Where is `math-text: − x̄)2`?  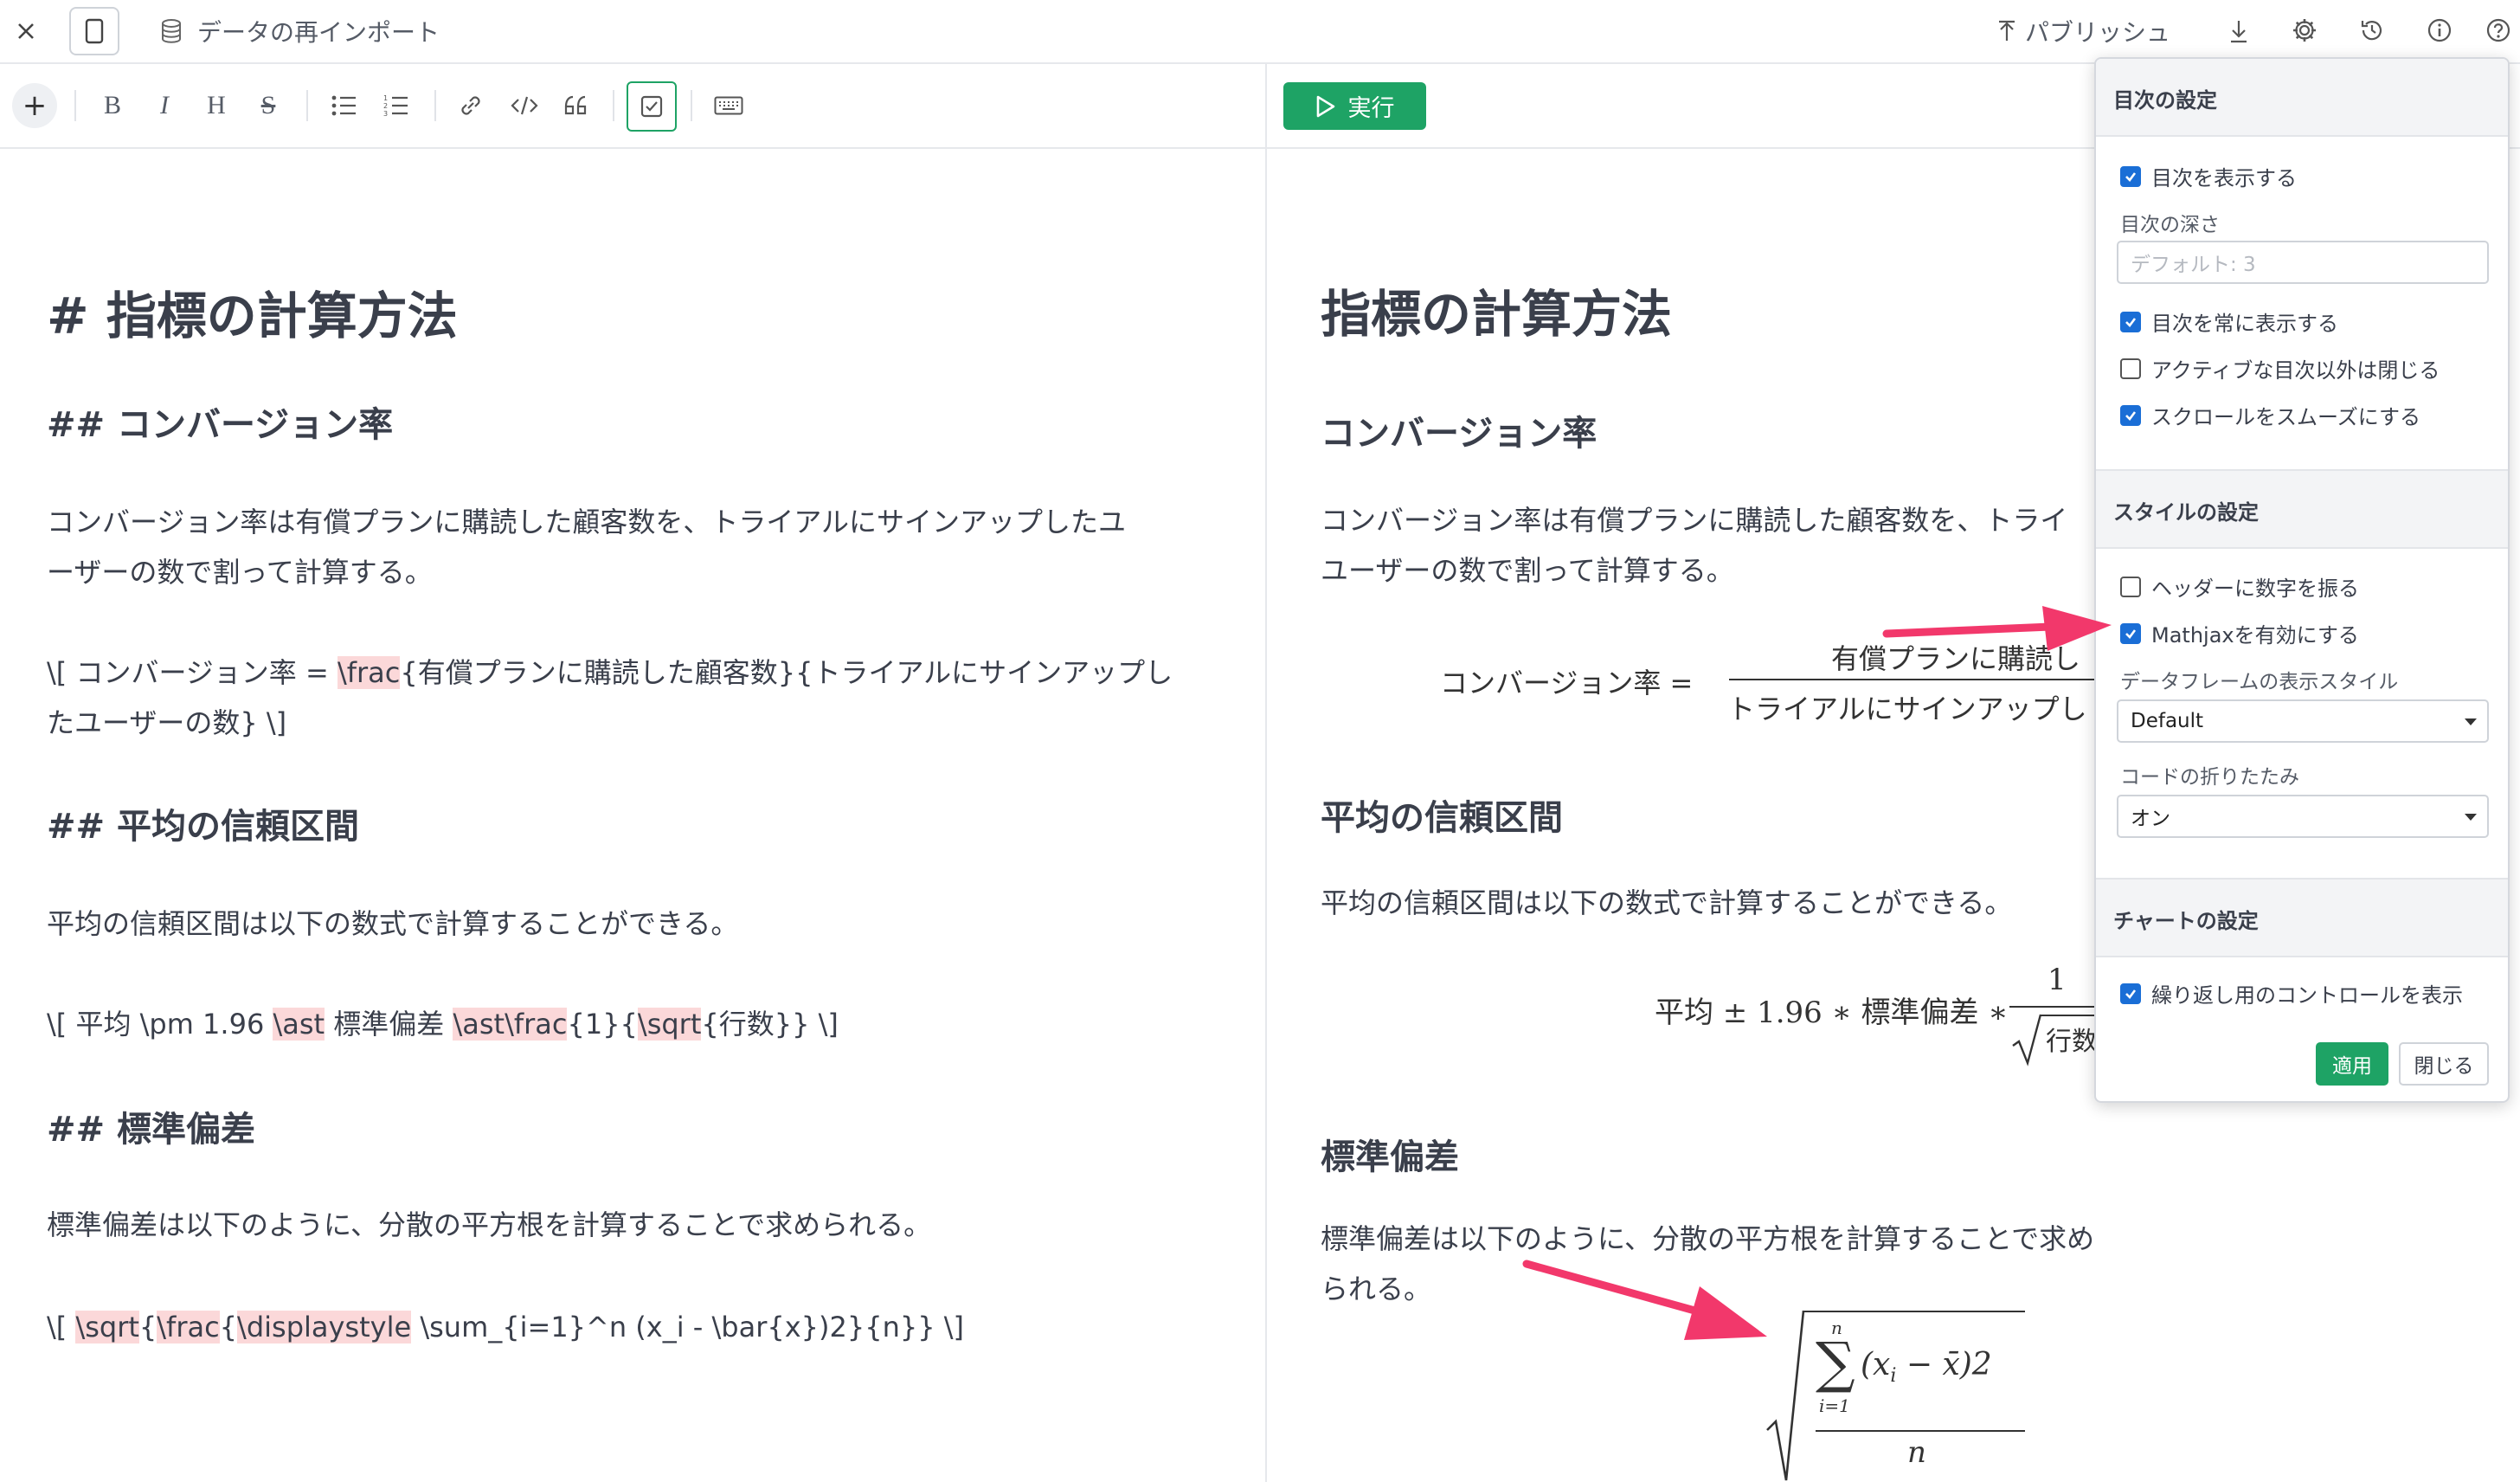 math-text: − x̄)2 is located at coordinates (1944, 1364).